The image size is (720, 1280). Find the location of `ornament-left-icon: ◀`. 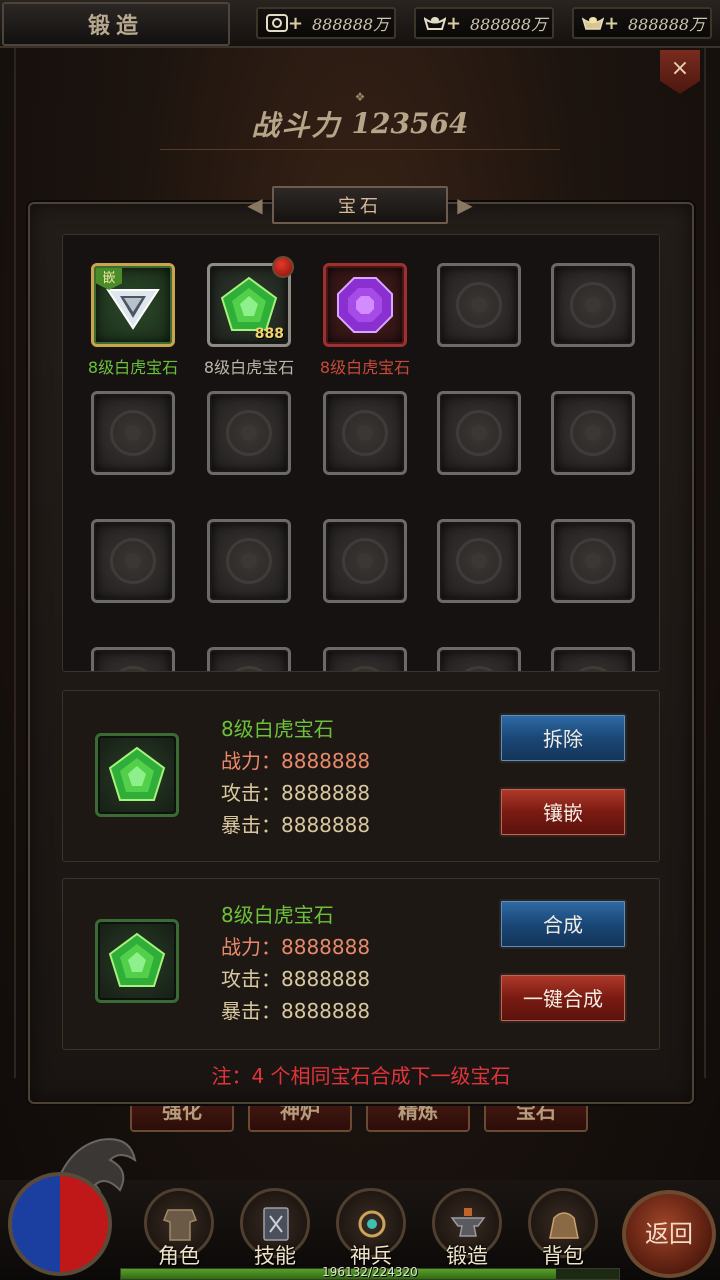

ornament-left-icon: ◀ is located at coordinates (255, 205).